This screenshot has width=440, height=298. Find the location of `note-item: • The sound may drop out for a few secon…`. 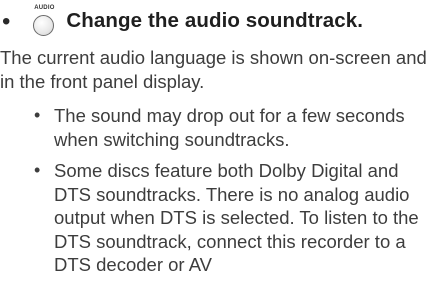

note-item: • The sound may drop out for a few secon… is located at coordinates (234, 127).